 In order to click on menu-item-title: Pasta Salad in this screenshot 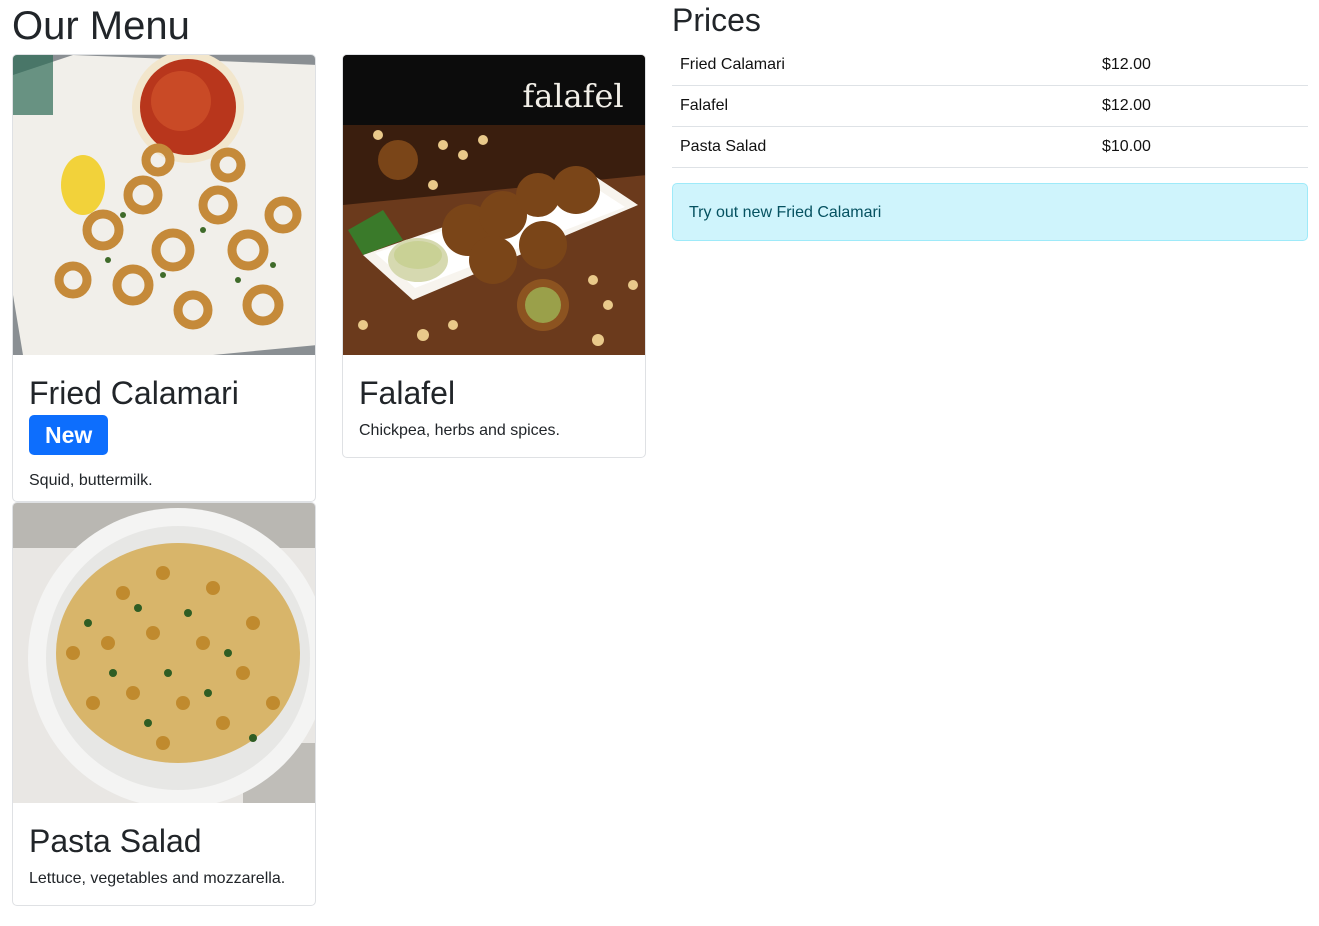, I will do `click(115, 841)`.